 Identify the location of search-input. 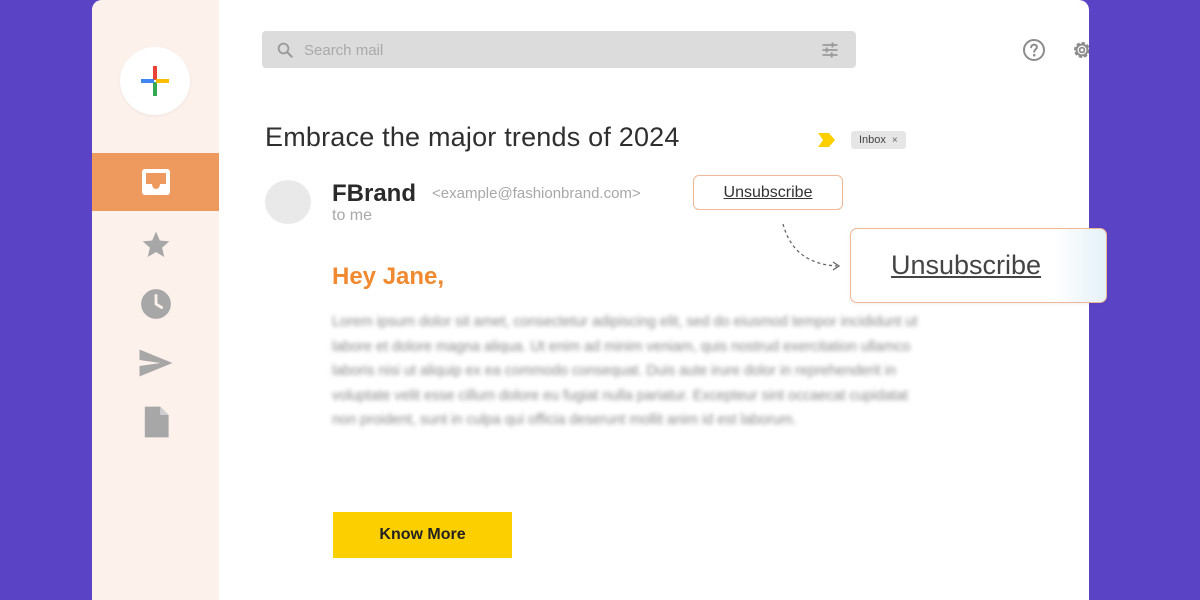
(544, 50).